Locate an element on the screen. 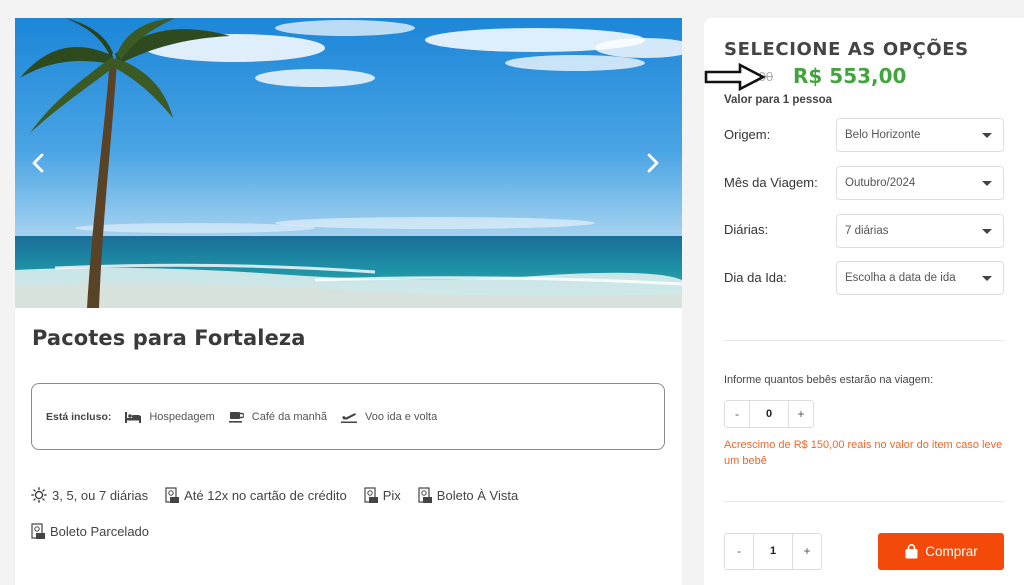  babies-decrement-button: - is located at coordinates (737, 414).